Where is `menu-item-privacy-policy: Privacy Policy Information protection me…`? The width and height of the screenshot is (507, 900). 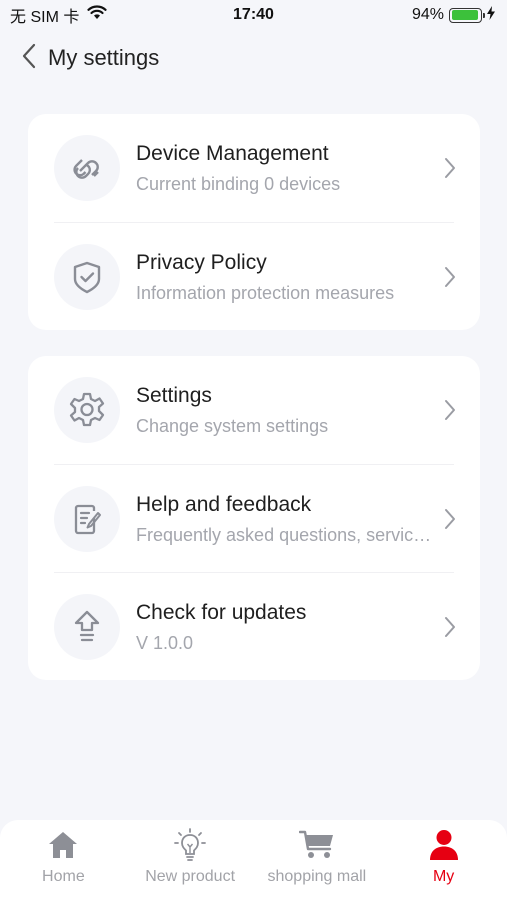 menu-item-privacy-policy: Privacy Policy Information protection me… is located at coordinates (255, 276).